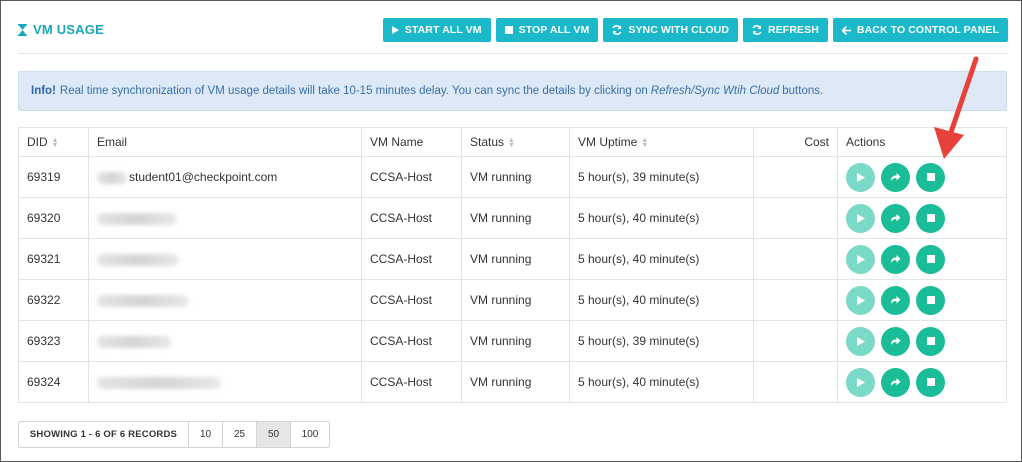 The image size is (1022, 462). What do you see at coordinates (956, 107) in the screenshot?
I see `annotation-arrow` at bounding box center [956, 107].